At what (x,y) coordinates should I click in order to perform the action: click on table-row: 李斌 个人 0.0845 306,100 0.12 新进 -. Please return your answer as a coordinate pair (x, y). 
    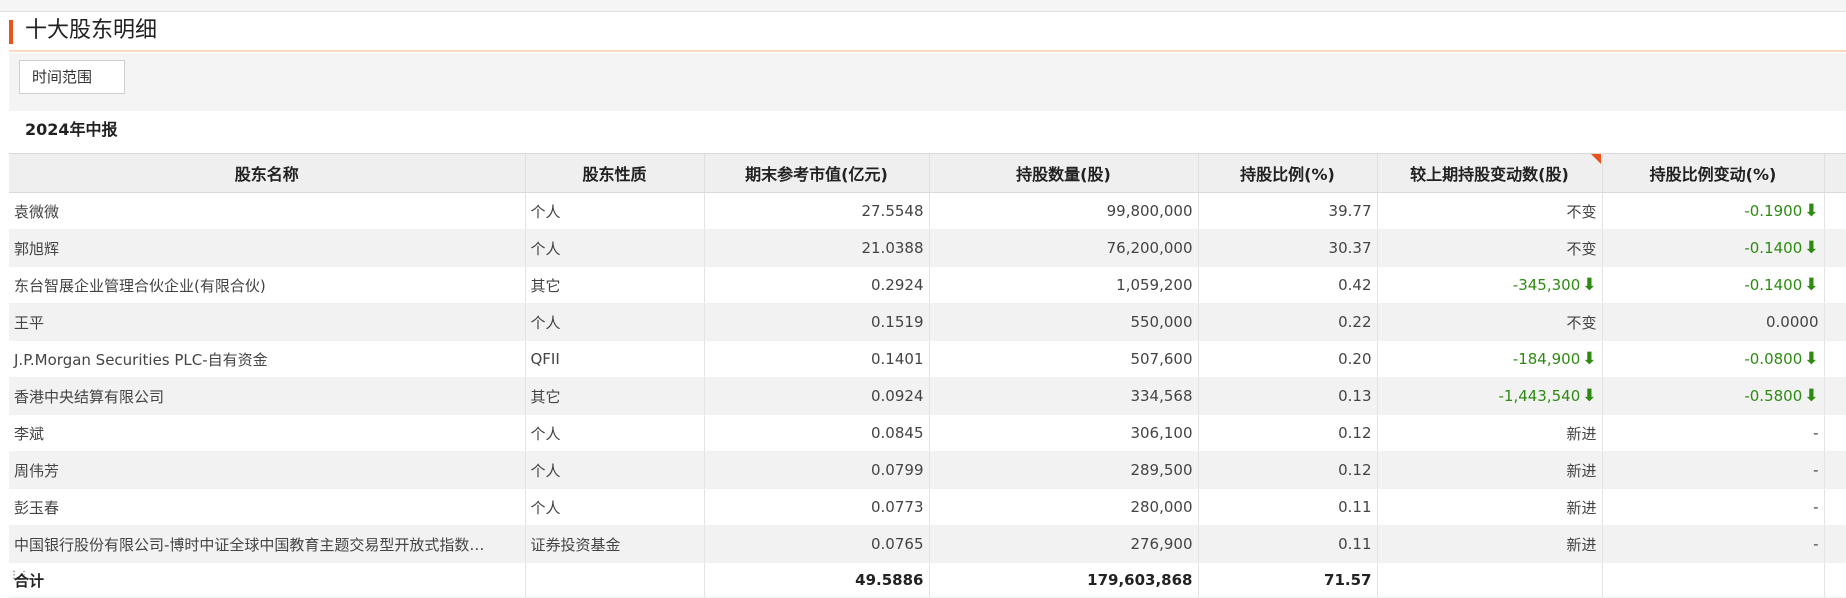
    Looking at the image, I should click on (927, 433).